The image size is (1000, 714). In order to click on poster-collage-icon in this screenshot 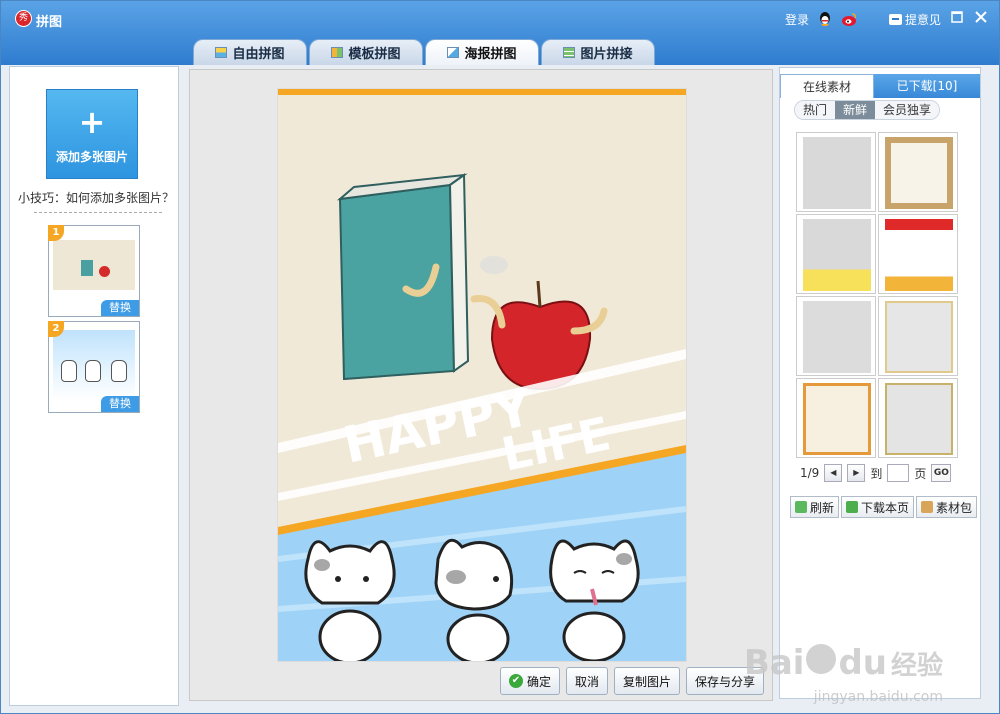, I will do `click(453, 52)`.